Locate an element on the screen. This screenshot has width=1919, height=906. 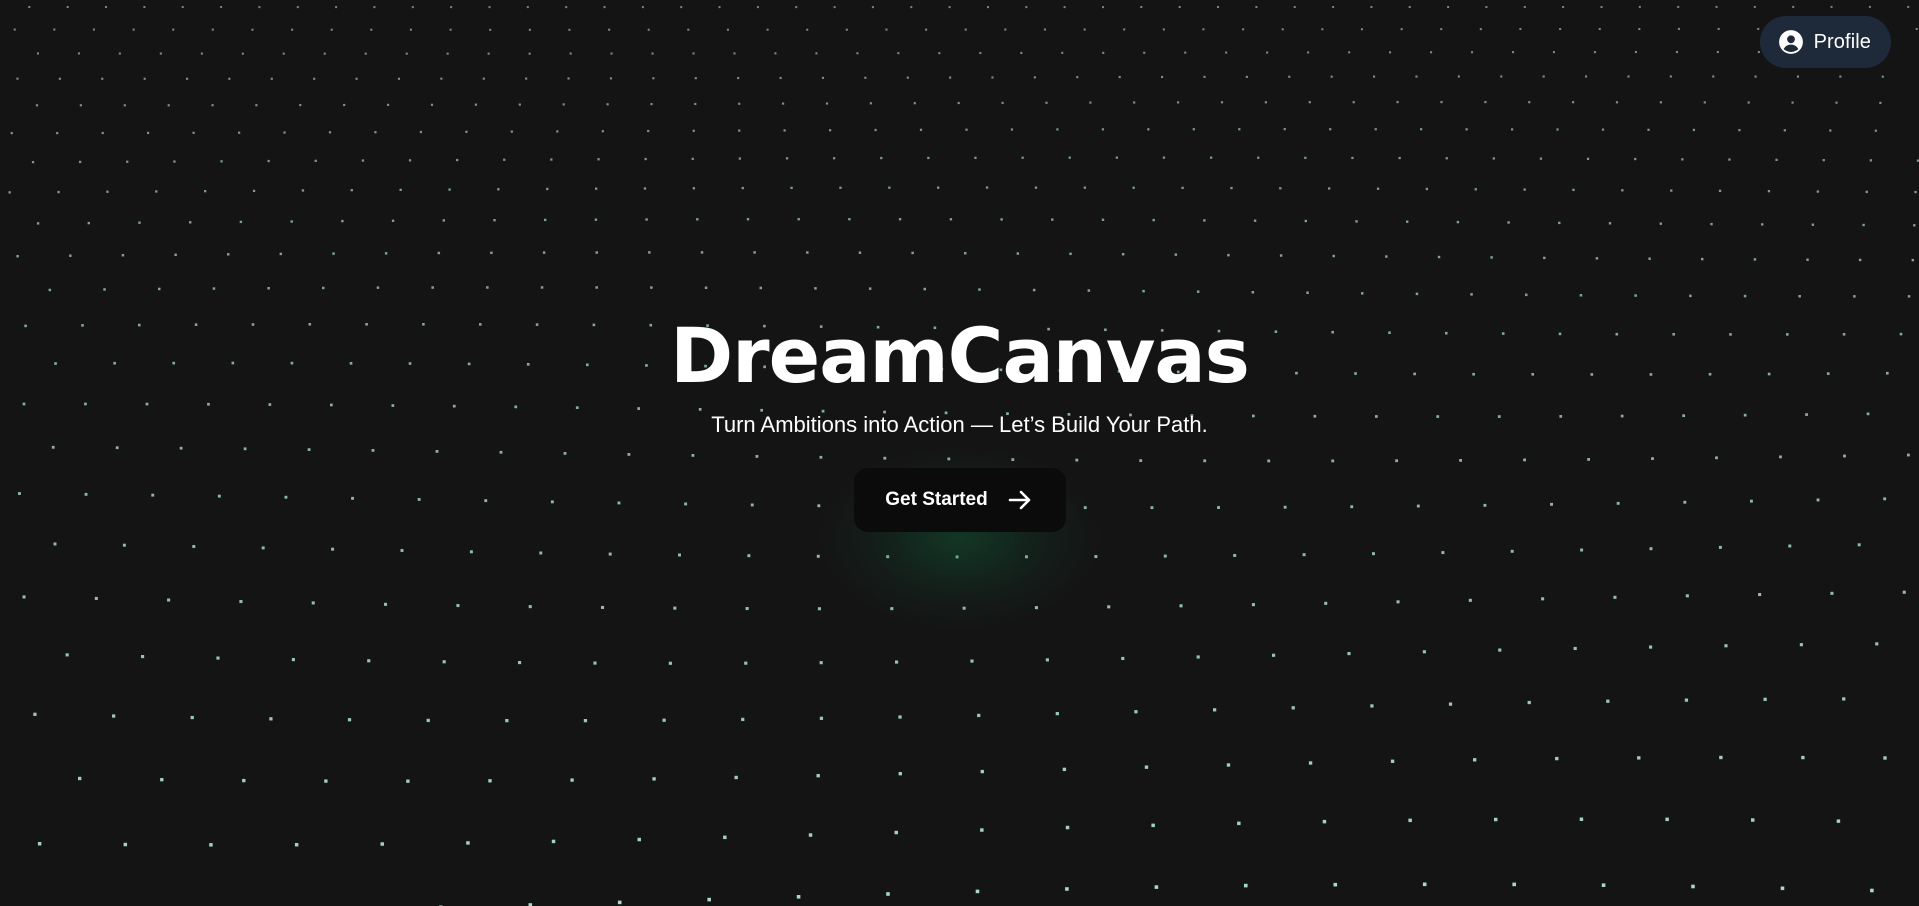
get-started-button: Get Started is located at coordinates (959, 500).